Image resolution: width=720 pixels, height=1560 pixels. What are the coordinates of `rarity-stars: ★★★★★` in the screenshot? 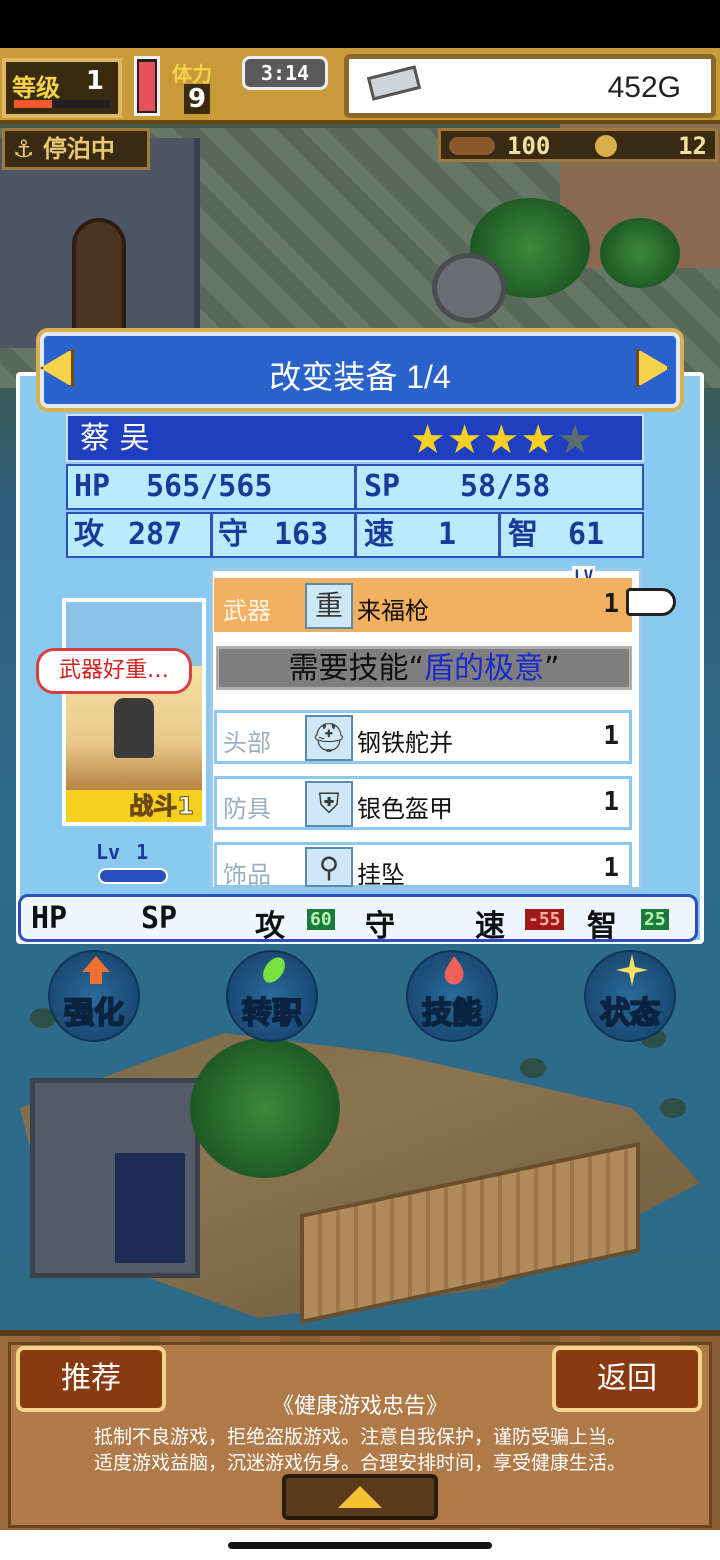 It's located at (502, 440).